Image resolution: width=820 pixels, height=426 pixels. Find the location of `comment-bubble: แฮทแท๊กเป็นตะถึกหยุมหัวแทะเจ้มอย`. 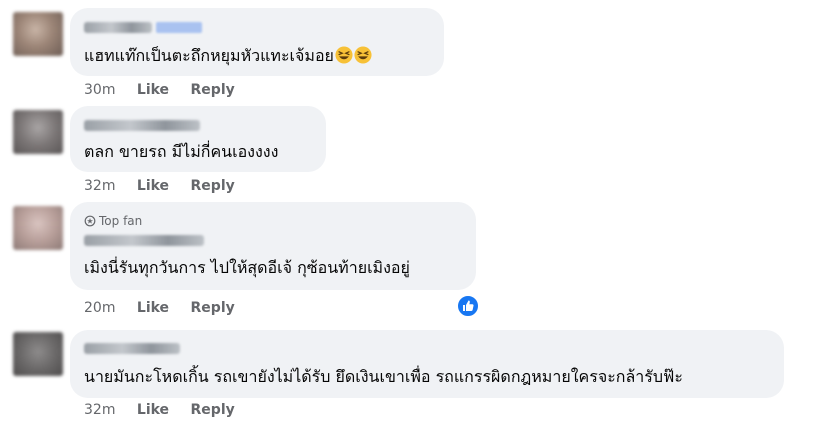

comment-bubble: แฮทแท๊กเป็นตะถึกหยุมหัวแทะเจ้มอย is located at coordinates (257, 42).